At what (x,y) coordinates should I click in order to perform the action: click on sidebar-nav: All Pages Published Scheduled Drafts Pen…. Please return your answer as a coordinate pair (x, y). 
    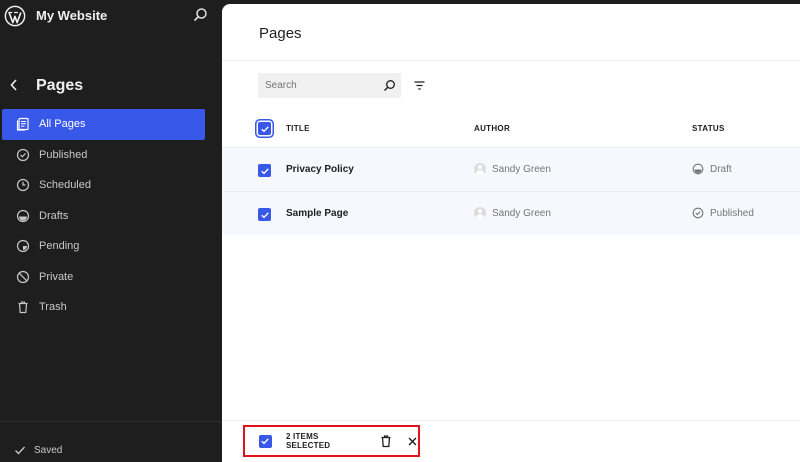
    Looking at the image, I should click on (103, 216).